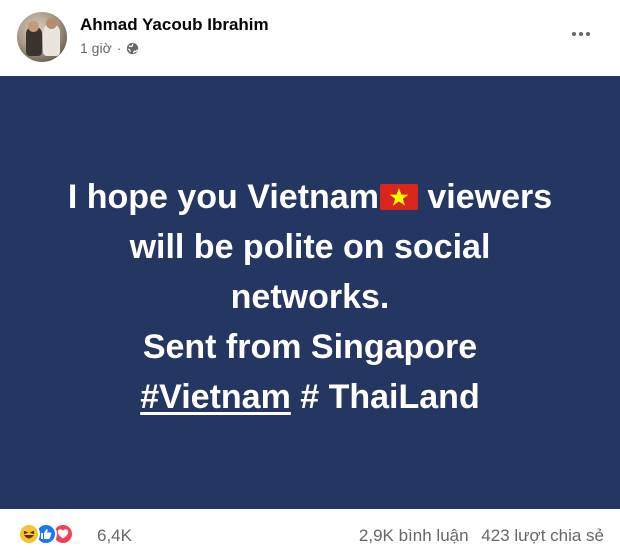  What do you see at coordinates (33, 26) in the screenshot?
I see `avatar-head-left` at bounding box center [33, 26].